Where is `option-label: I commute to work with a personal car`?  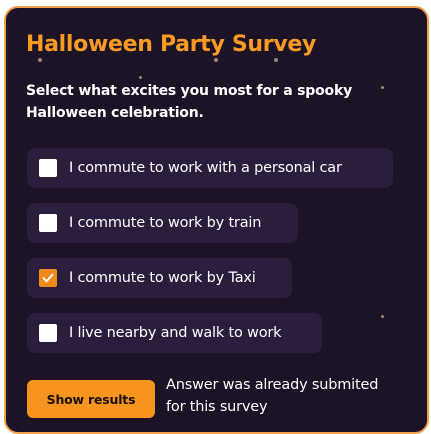 option-label: I commute to work with a personal car is located at coordinates (205, 168).